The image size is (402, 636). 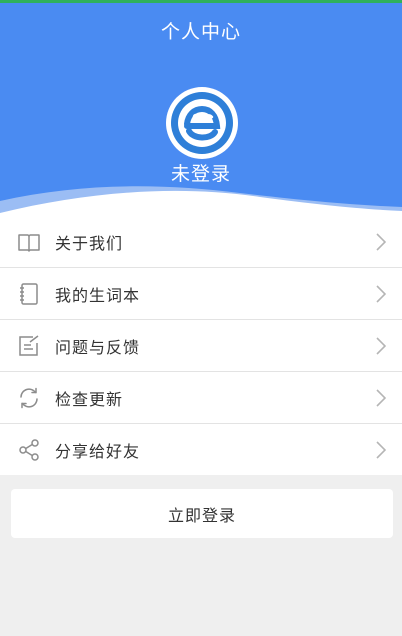 What do you see at coordinates (201, 449) in the screenshot?
I see `menu-item-share: 分享给好友` at bounding box center [201, 449].